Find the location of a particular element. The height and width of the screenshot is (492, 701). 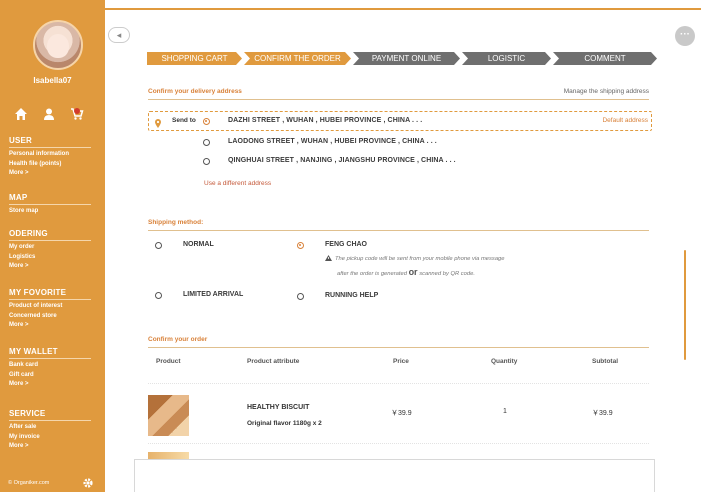

product-price: ￥39.9 is located at coordinates (401, 413).